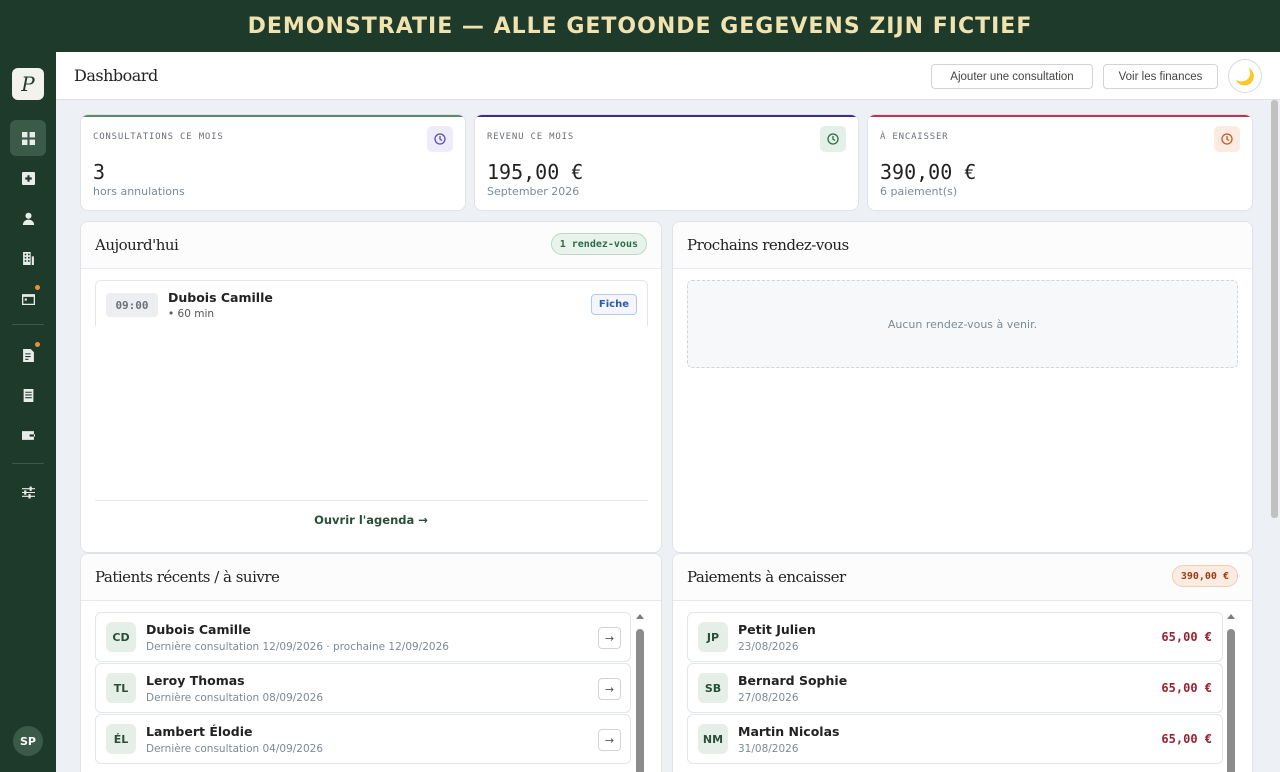 Image resolution: width=1280 pixels, height=772 pixels. What do you see at coordinates (768, 698) in the screenshot?
I see `payment-date: 27/08/2026` at bounding box center [768, 698].